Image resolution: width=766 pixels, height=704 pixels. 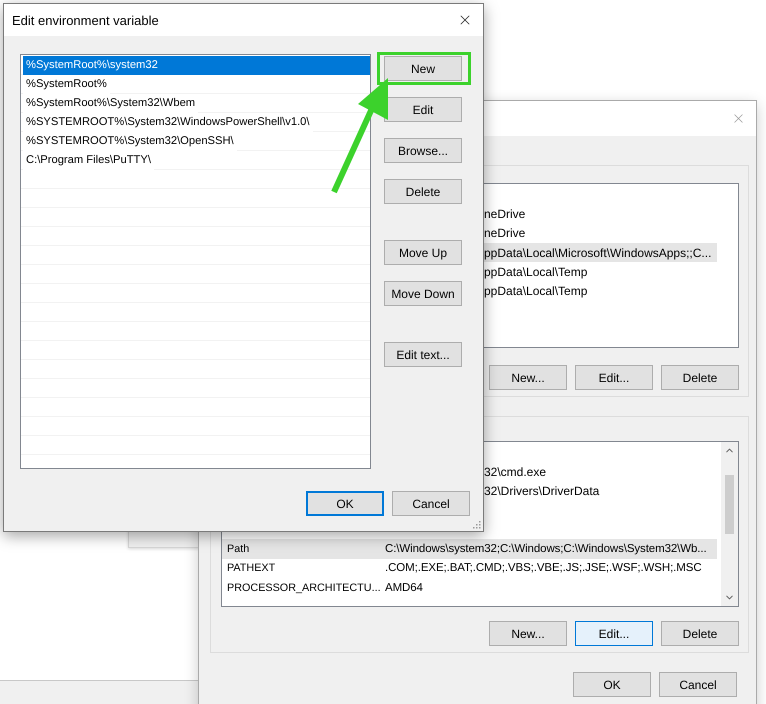 I want to click on variable-row: PROCESSOR_ARCHITECTU... AMD64, so click(x=469, y=588).